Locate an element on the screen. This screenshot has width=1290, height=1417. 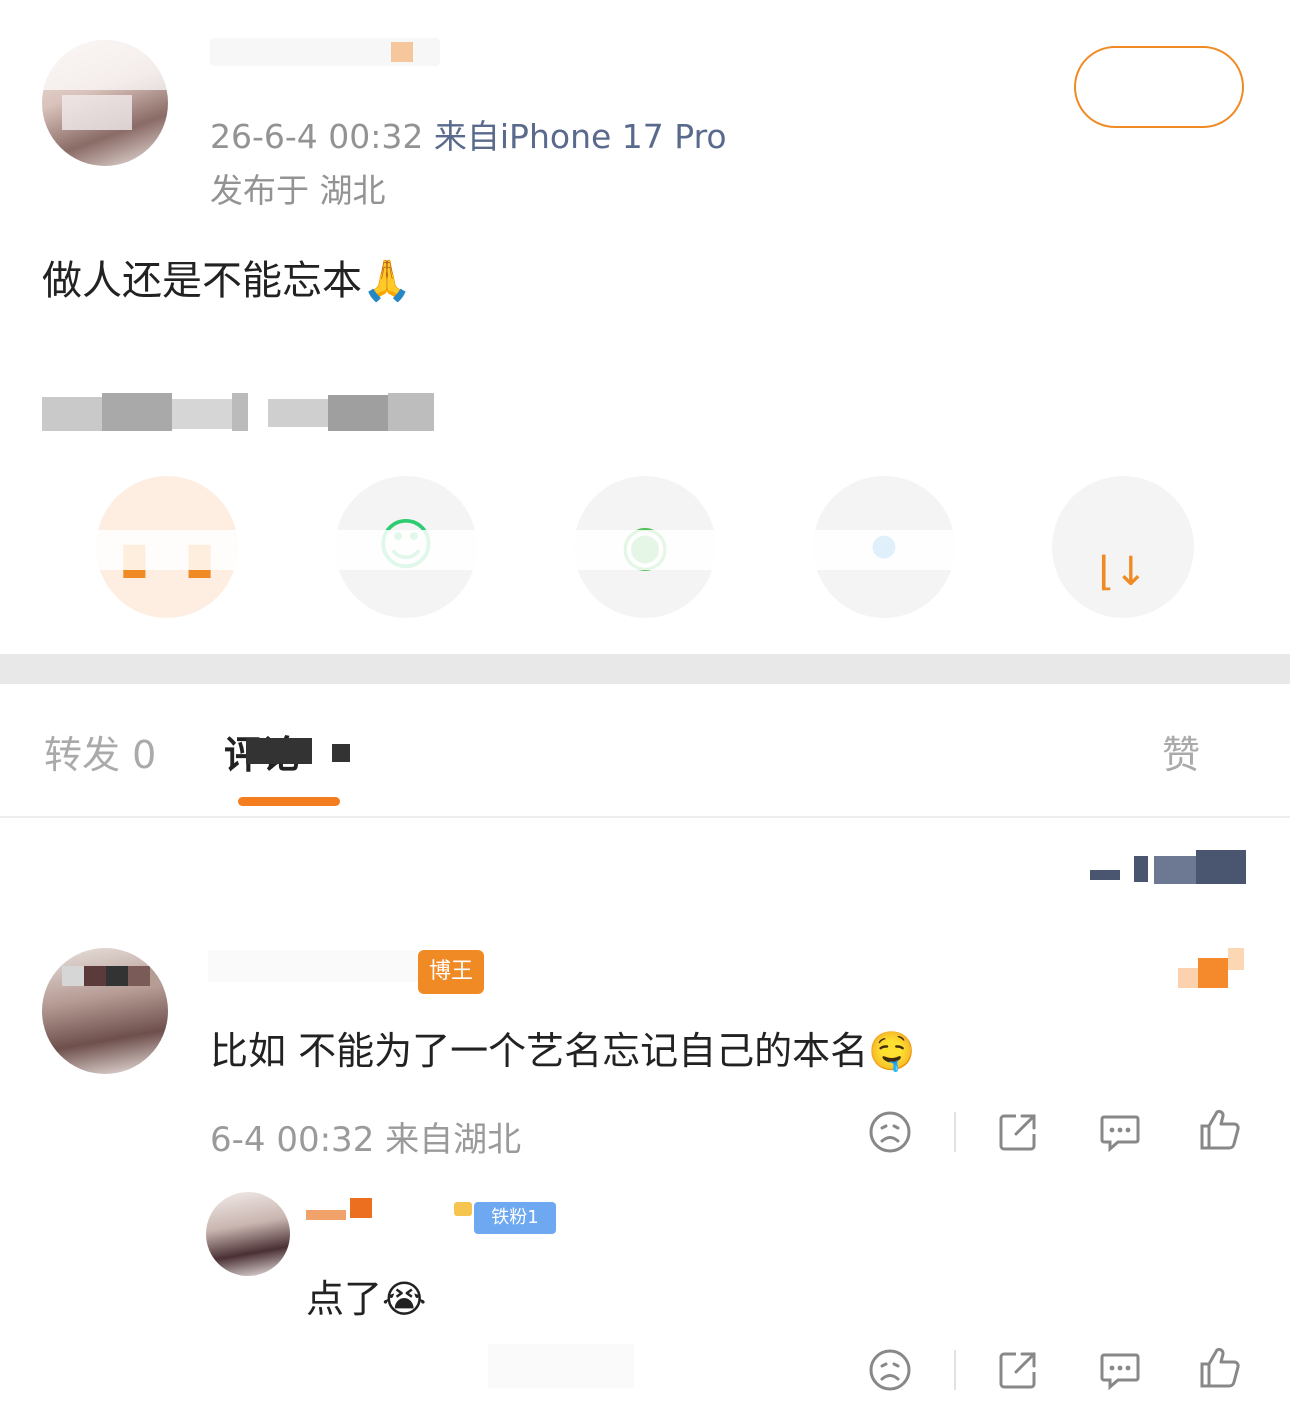
reply-more-redacted is located at coordinates (561, 1366).